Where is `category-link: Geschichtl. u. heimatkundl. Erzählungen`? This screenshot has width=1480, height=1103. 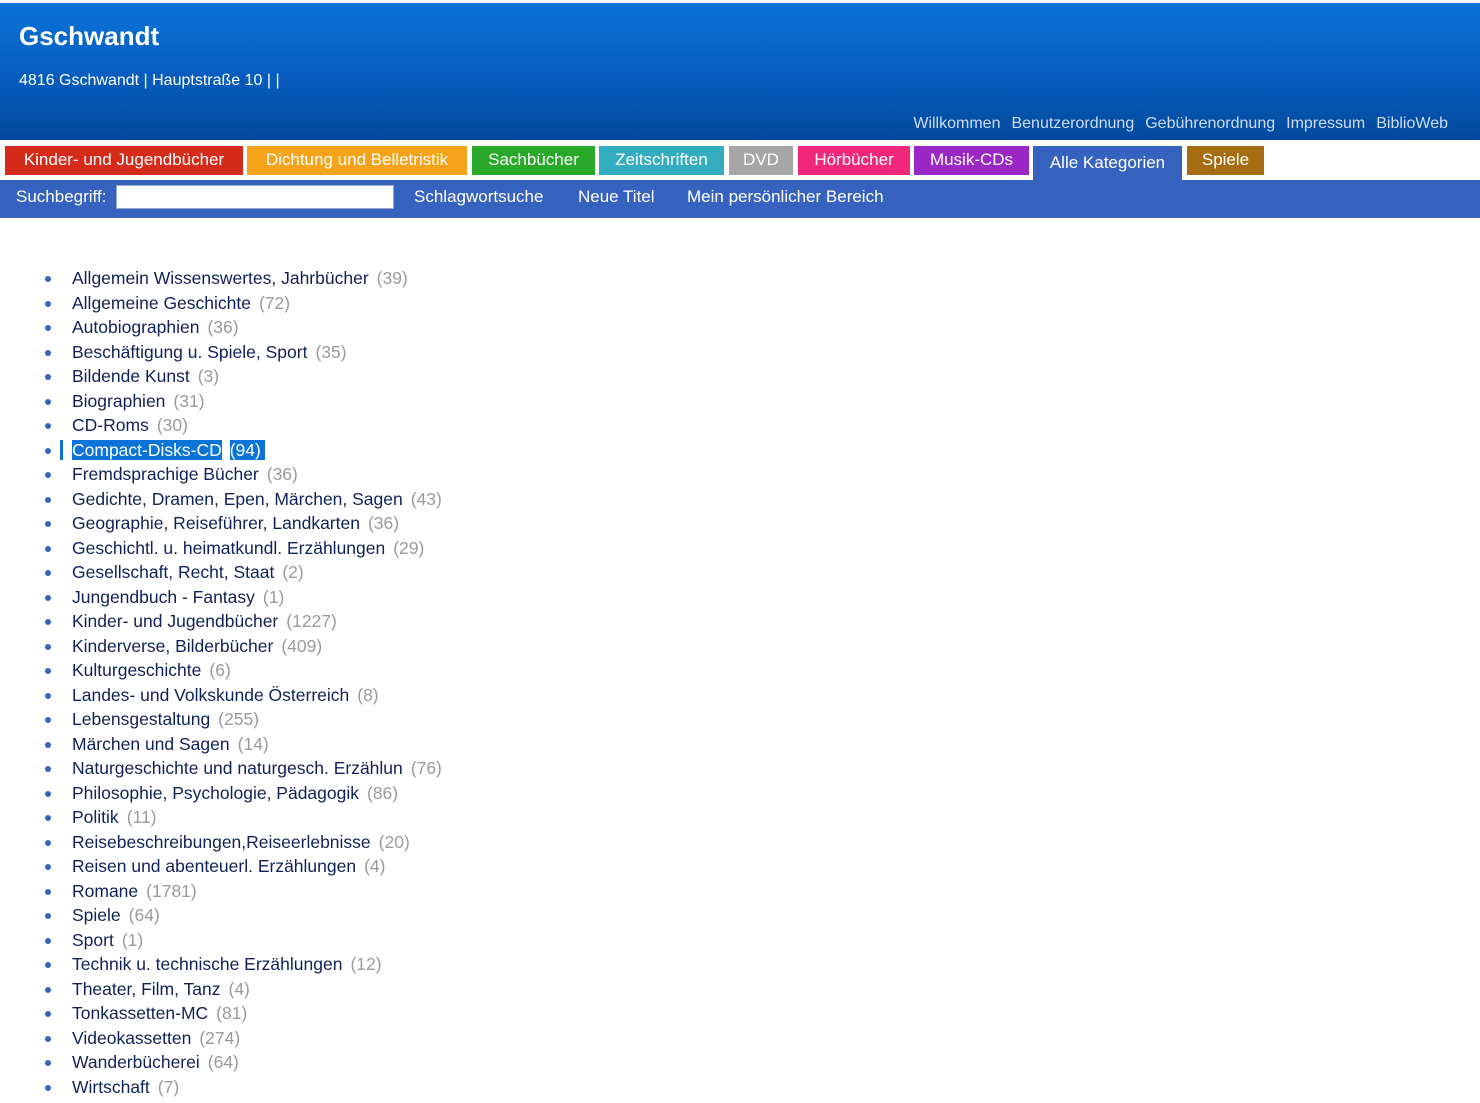
category-link: Geschichtl. u. heimatkundl. Erzählungen is located at coordinates (228, 548).